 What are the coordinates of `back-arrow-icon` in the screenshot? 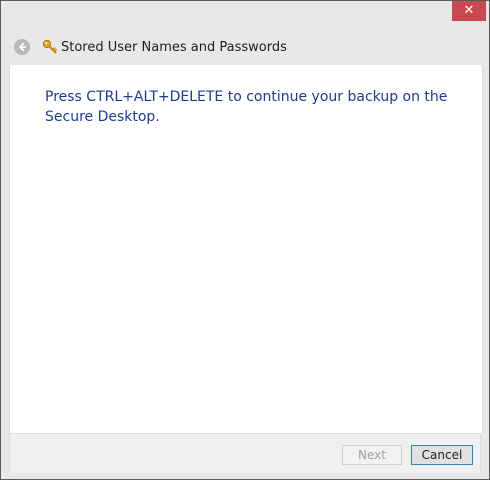 It's located at (23, 47).